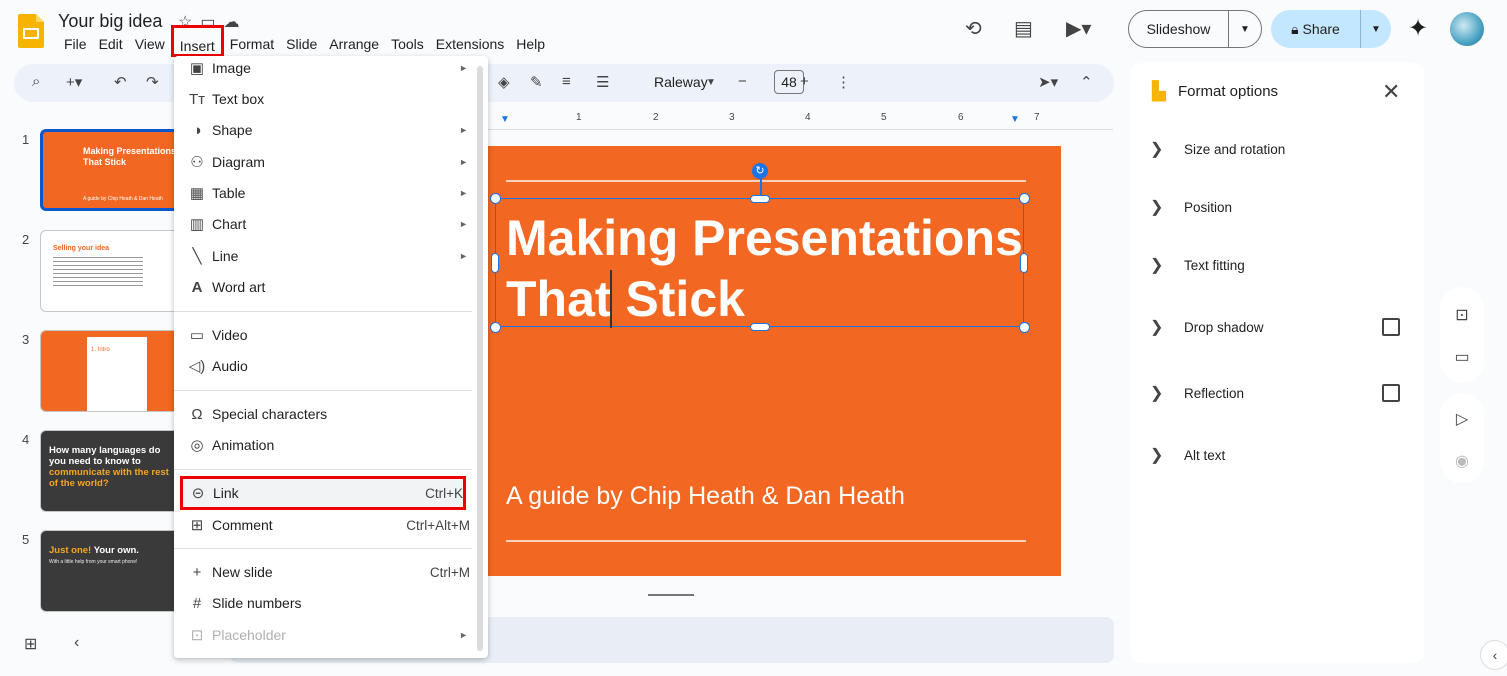 This screenshot has width=1507, height=676. What do you see at coordinates (1331, 29) in the screenshot?
I see `share-button: 🔒︎ Share ▼` at bounding box center [1331, 29].